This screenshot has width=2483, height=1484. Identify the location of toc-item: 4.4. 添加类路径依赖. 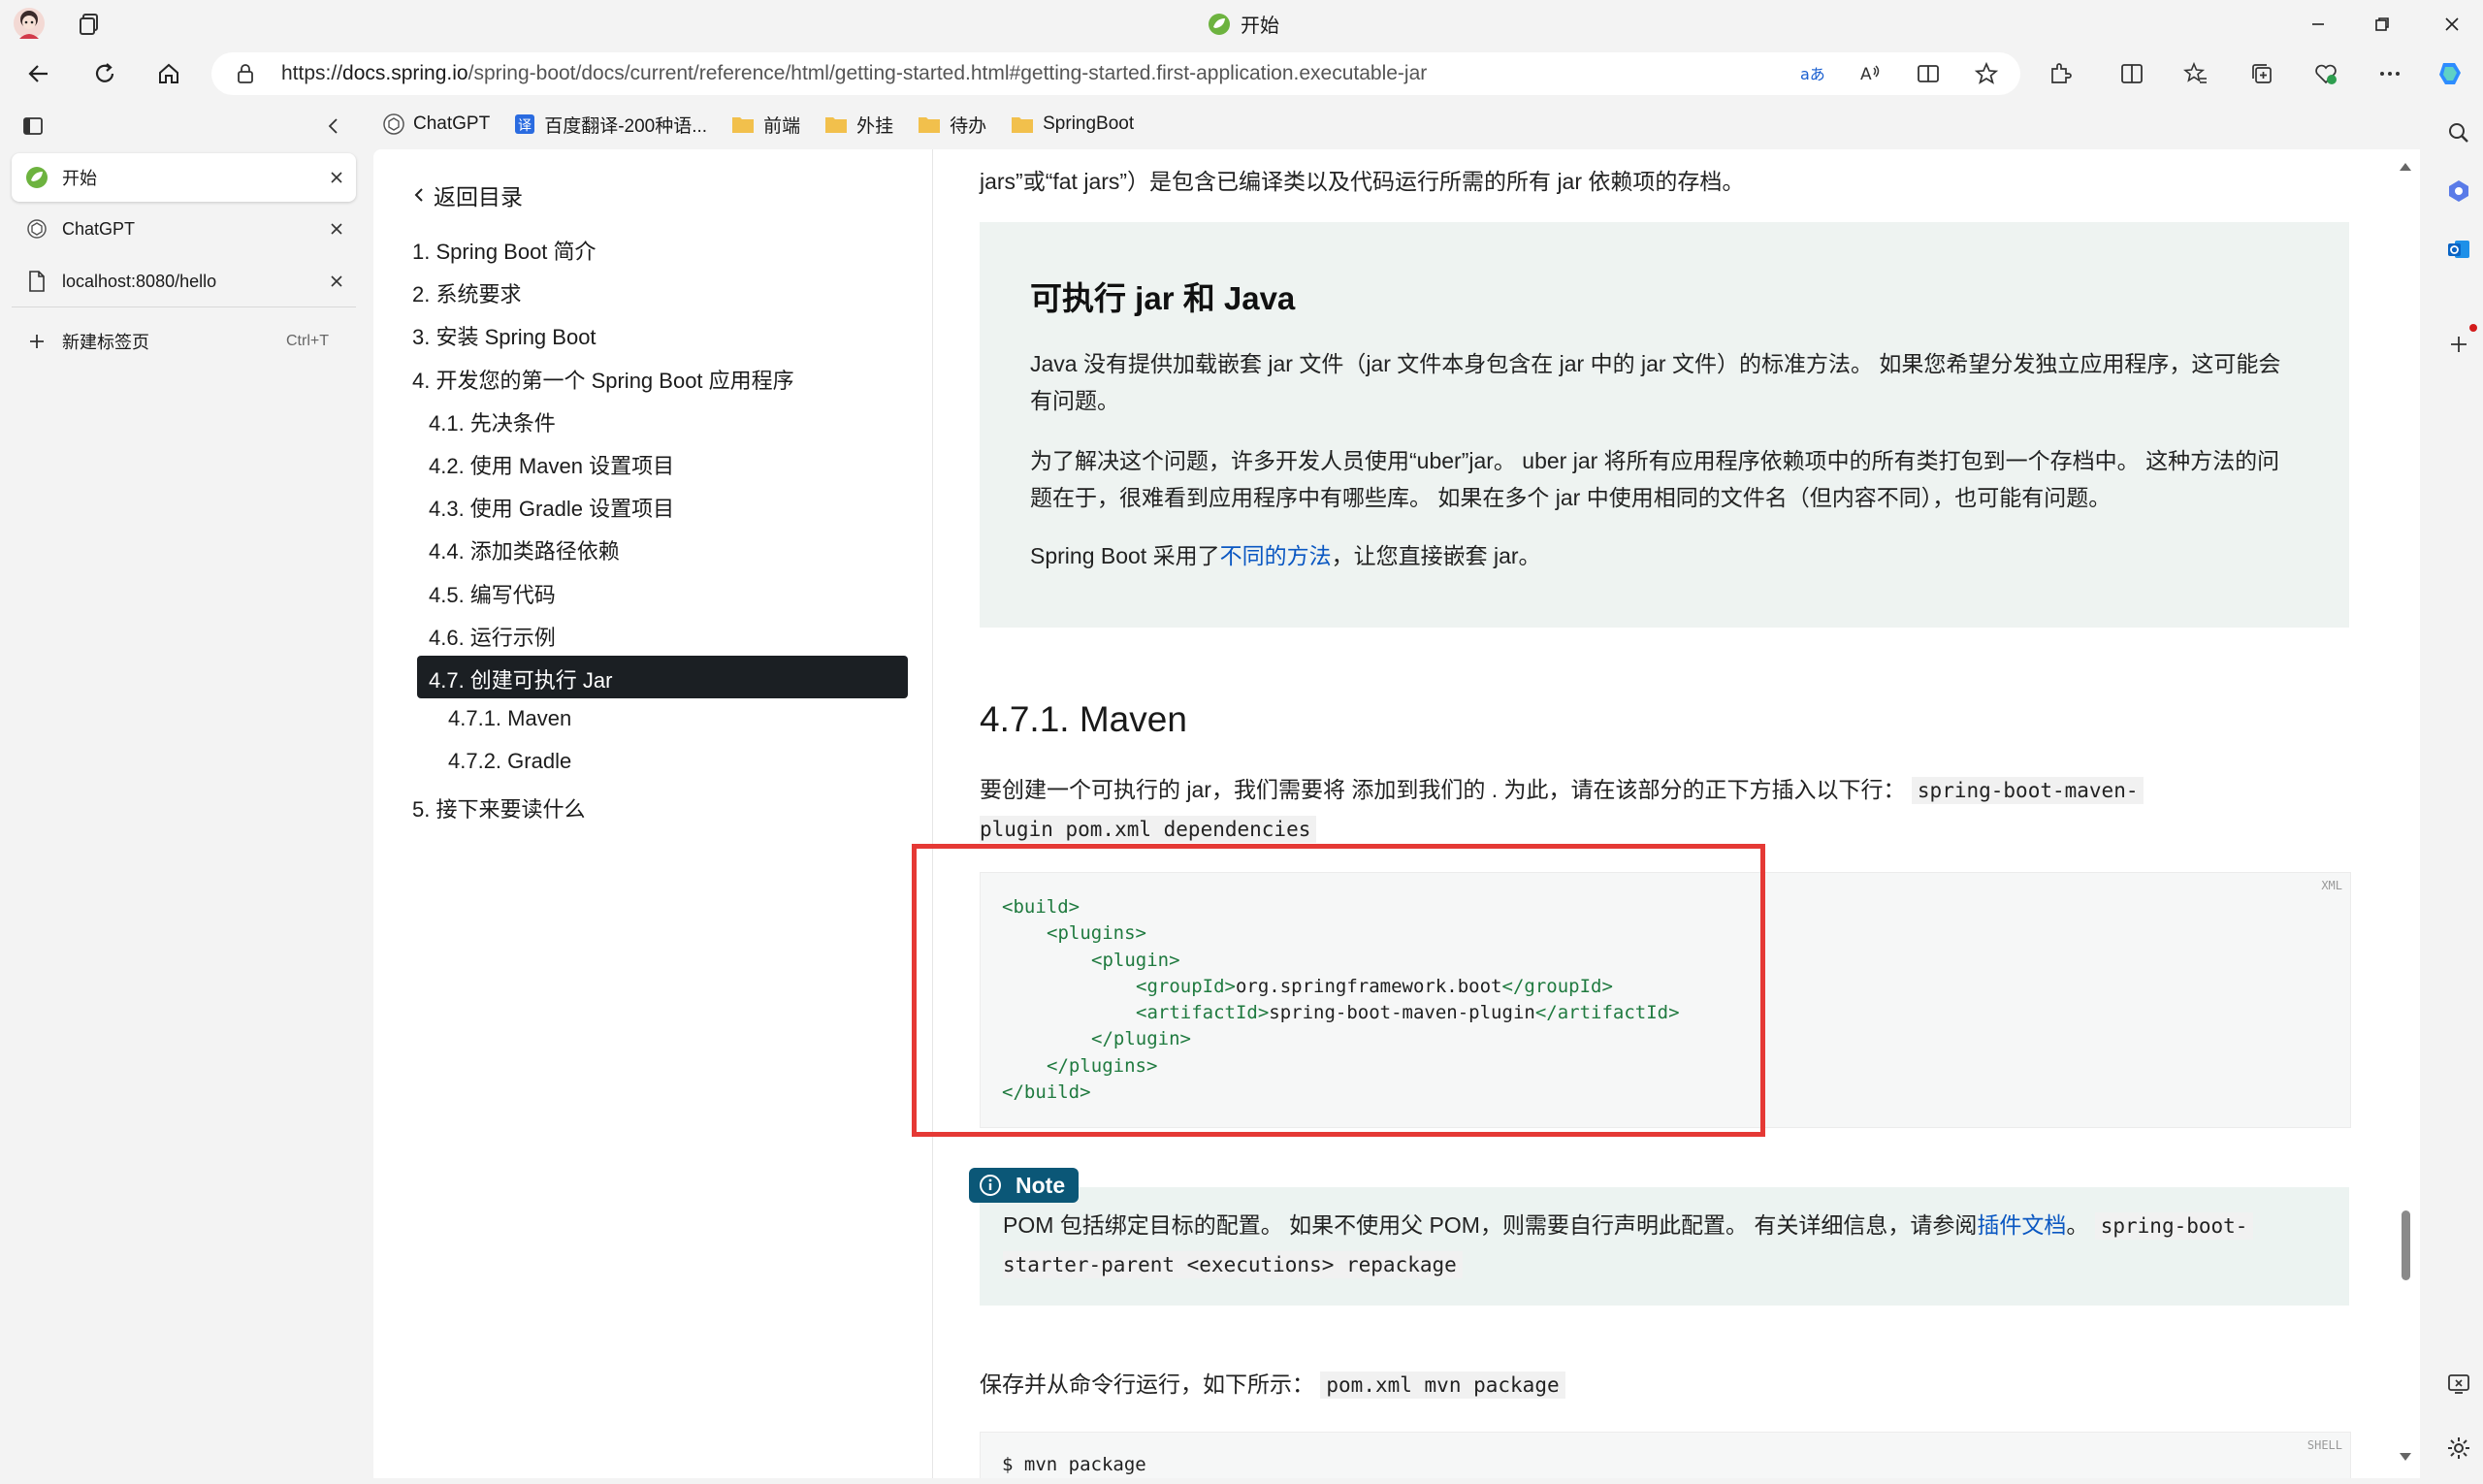
(525, 549).